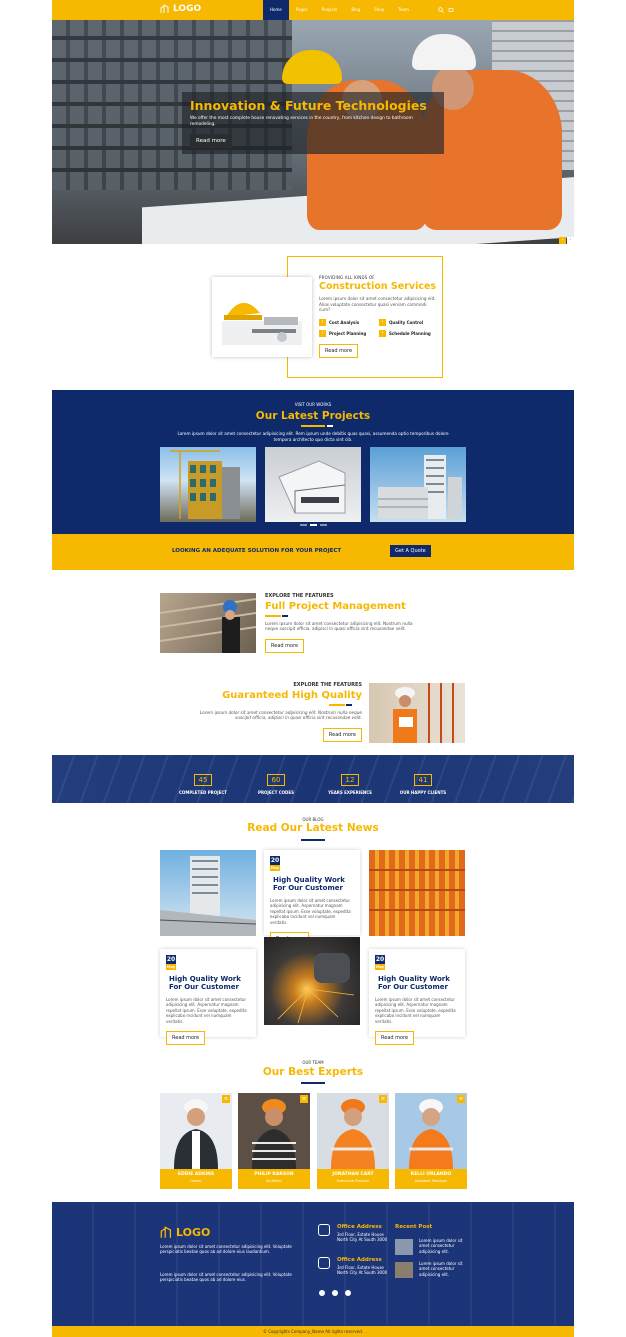 Image resolution: width=626 pixels, height=1337 pixels. Describe the element at coordinates (414, 1227) in the screenshot. I see `recent-post-title: Recent Post` at that location.